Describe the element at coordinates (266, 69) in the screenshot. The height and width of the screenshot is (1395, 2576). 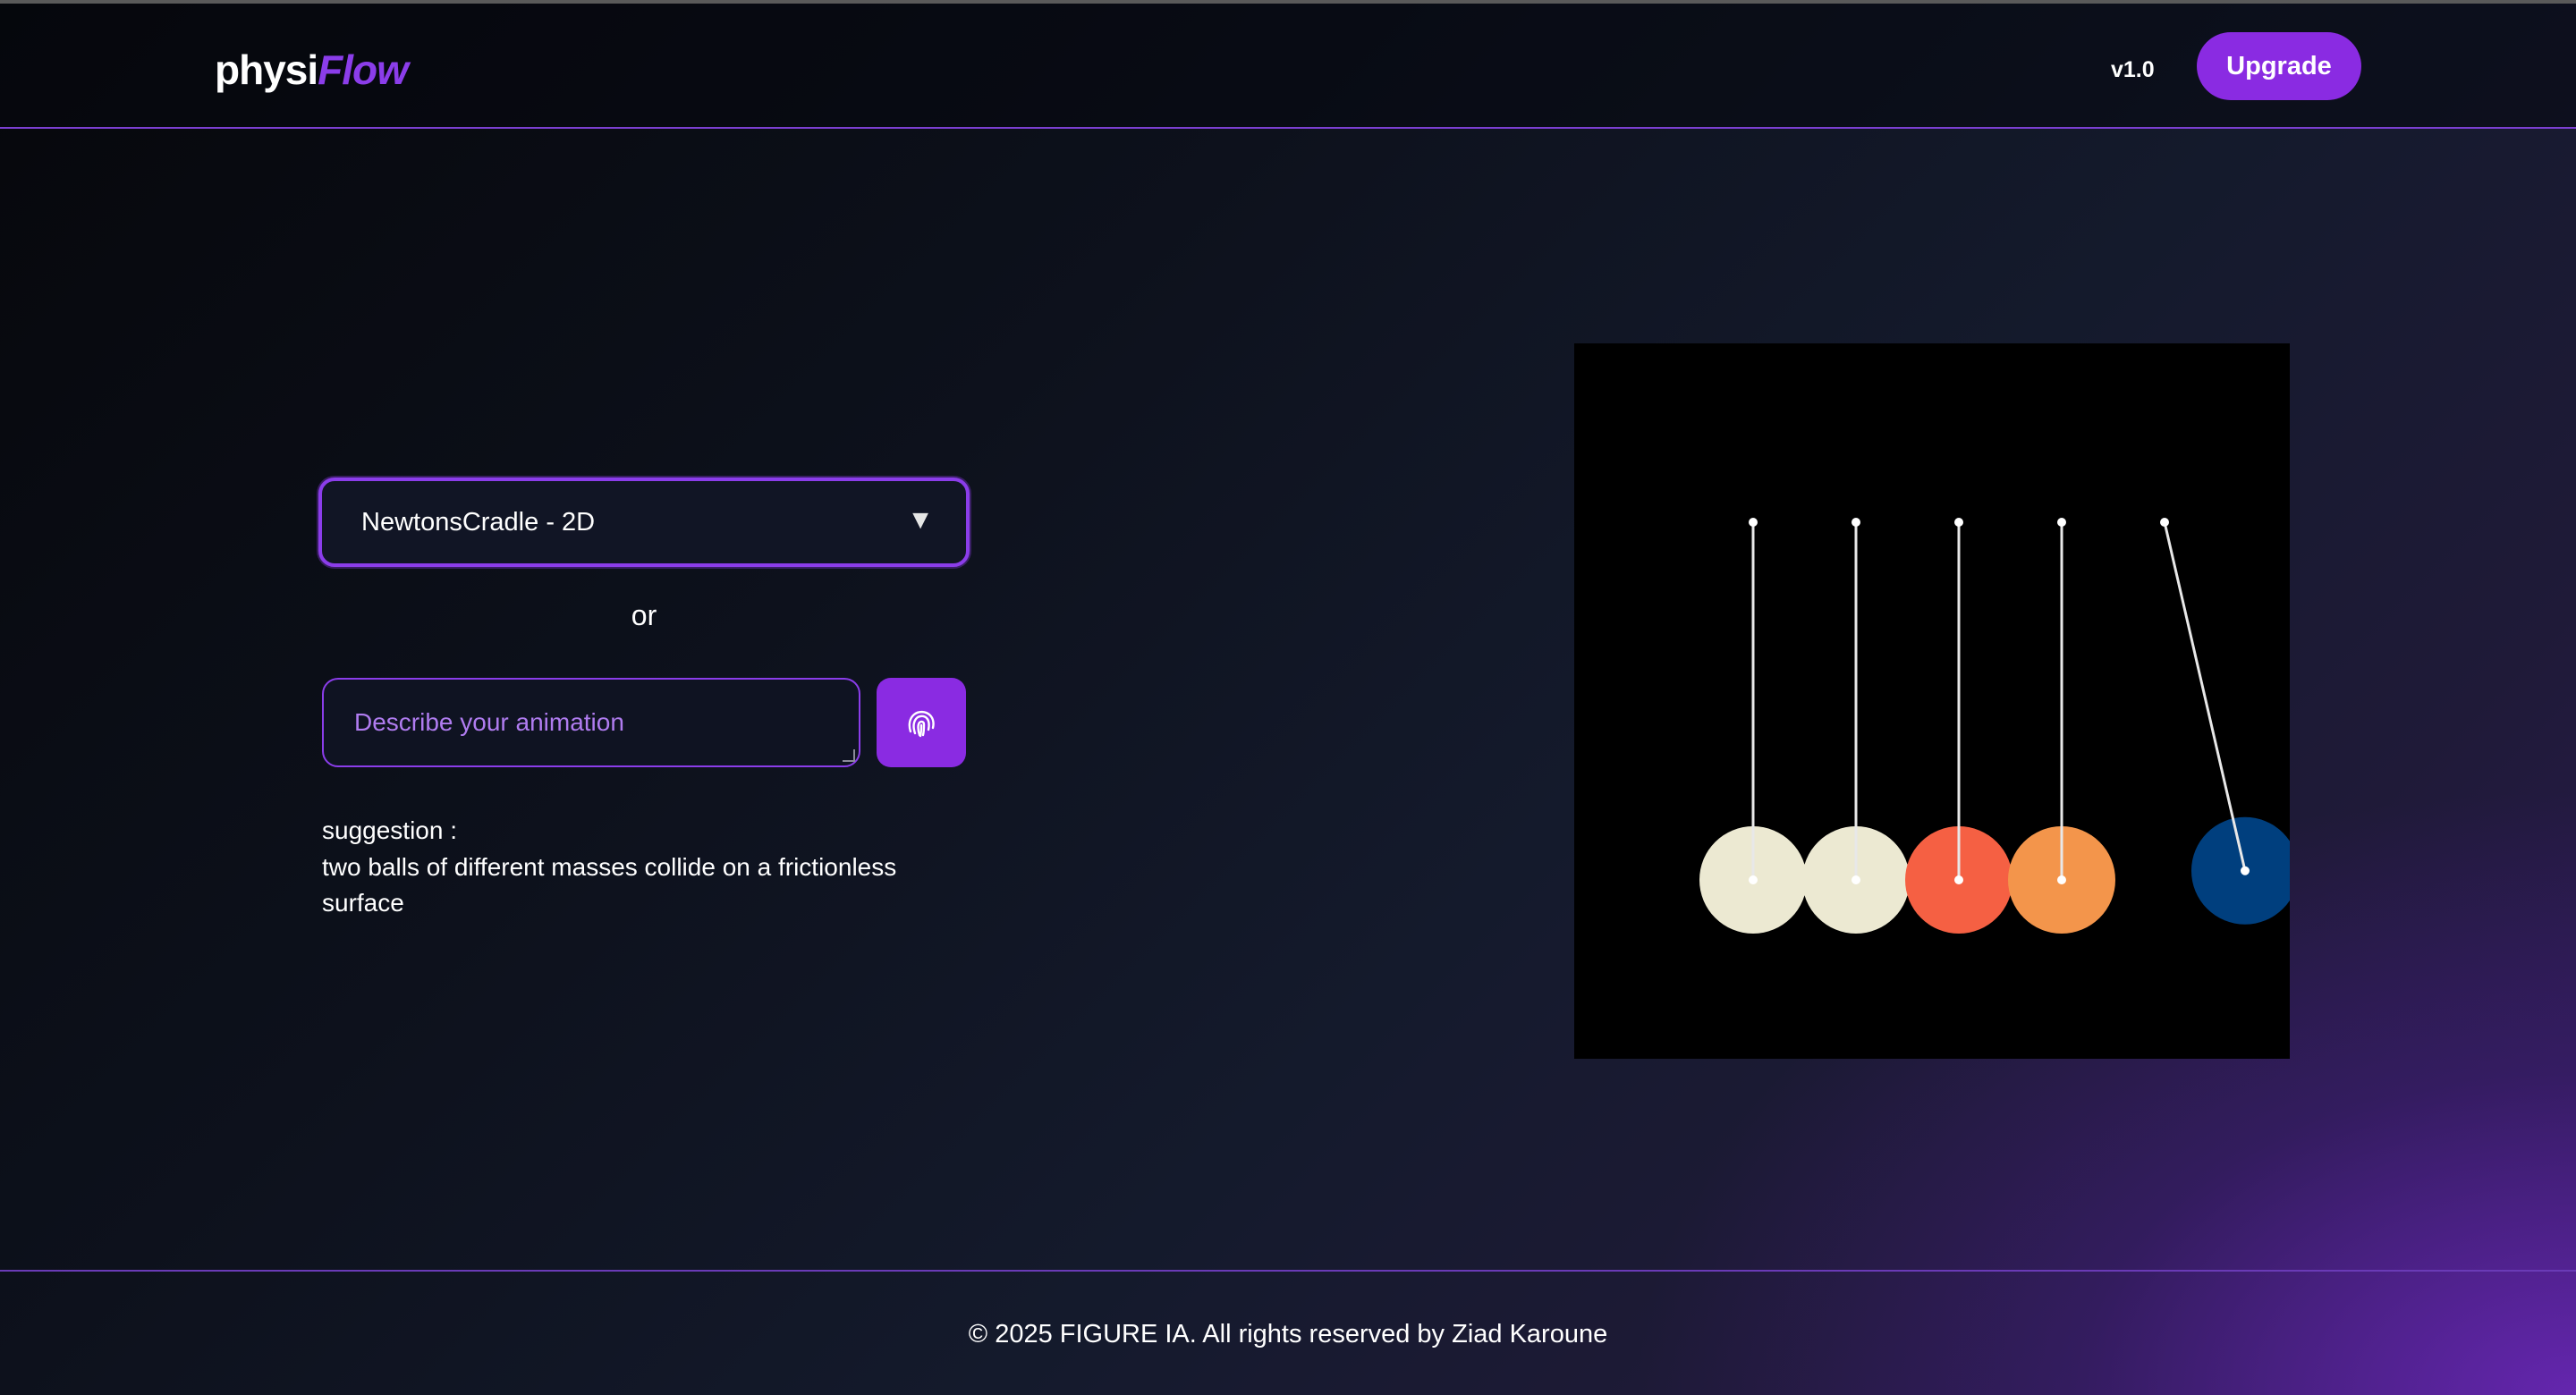
I see `logo-text-physi: physi` at that location.